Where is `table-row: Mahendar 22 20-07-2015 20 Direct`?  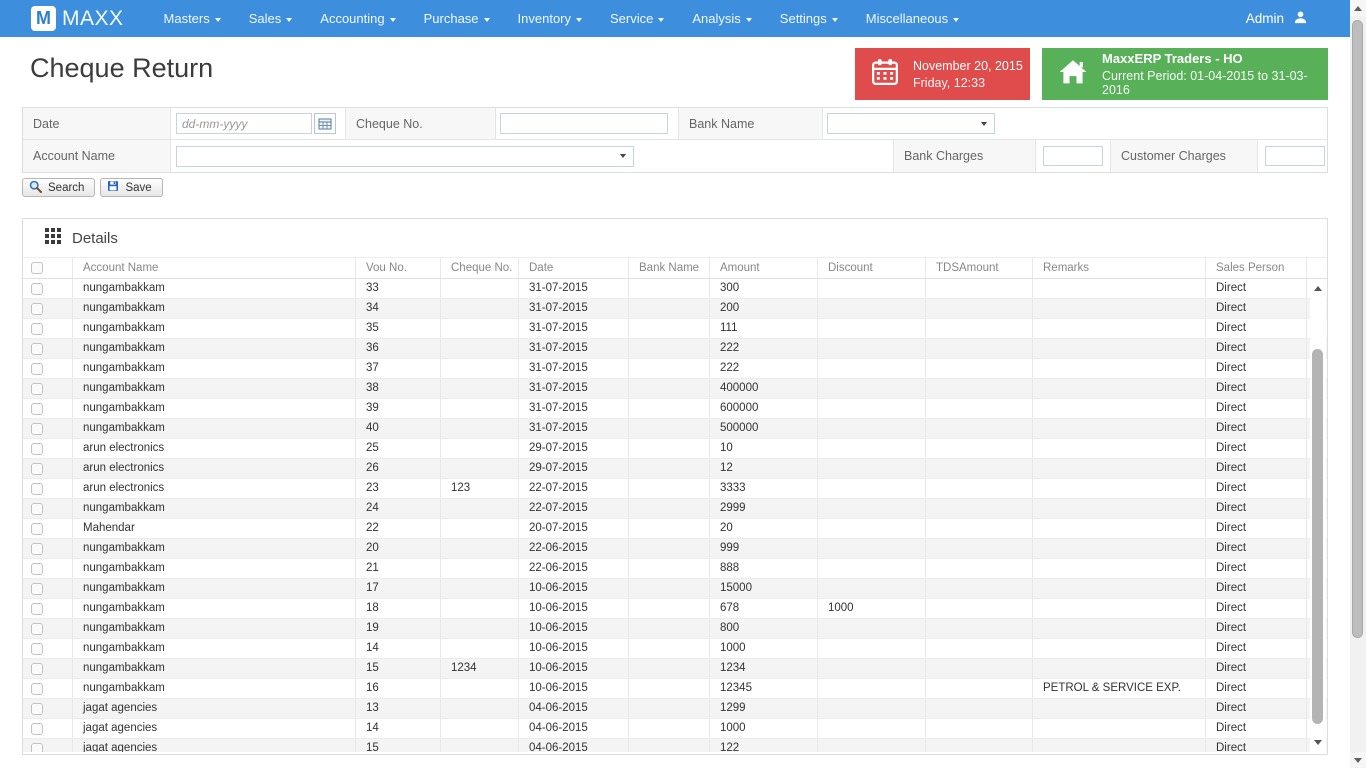 table-row: Mahendar 22 20-07-2015 20 Direct is located at coordinates (675, 529).